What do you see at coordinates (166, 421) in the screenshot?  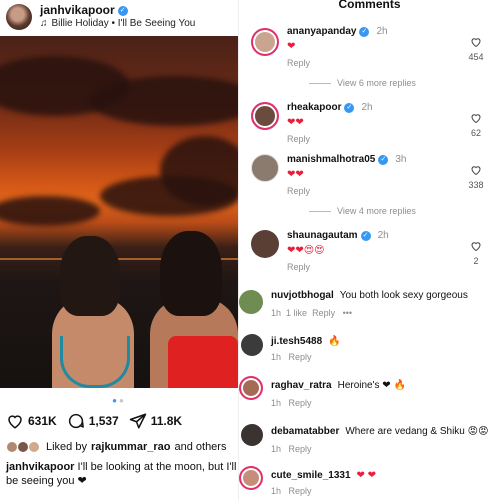 I see `share-count: 11.8K` at bounding box center [166, 421].